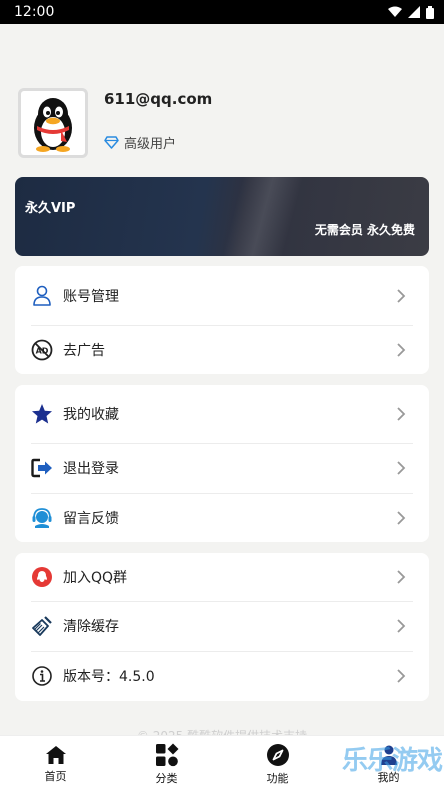  Describe the element at coordinates (222, 414) in the screenshot. I see `menu-item-favorites: 我的收藏` at that location.